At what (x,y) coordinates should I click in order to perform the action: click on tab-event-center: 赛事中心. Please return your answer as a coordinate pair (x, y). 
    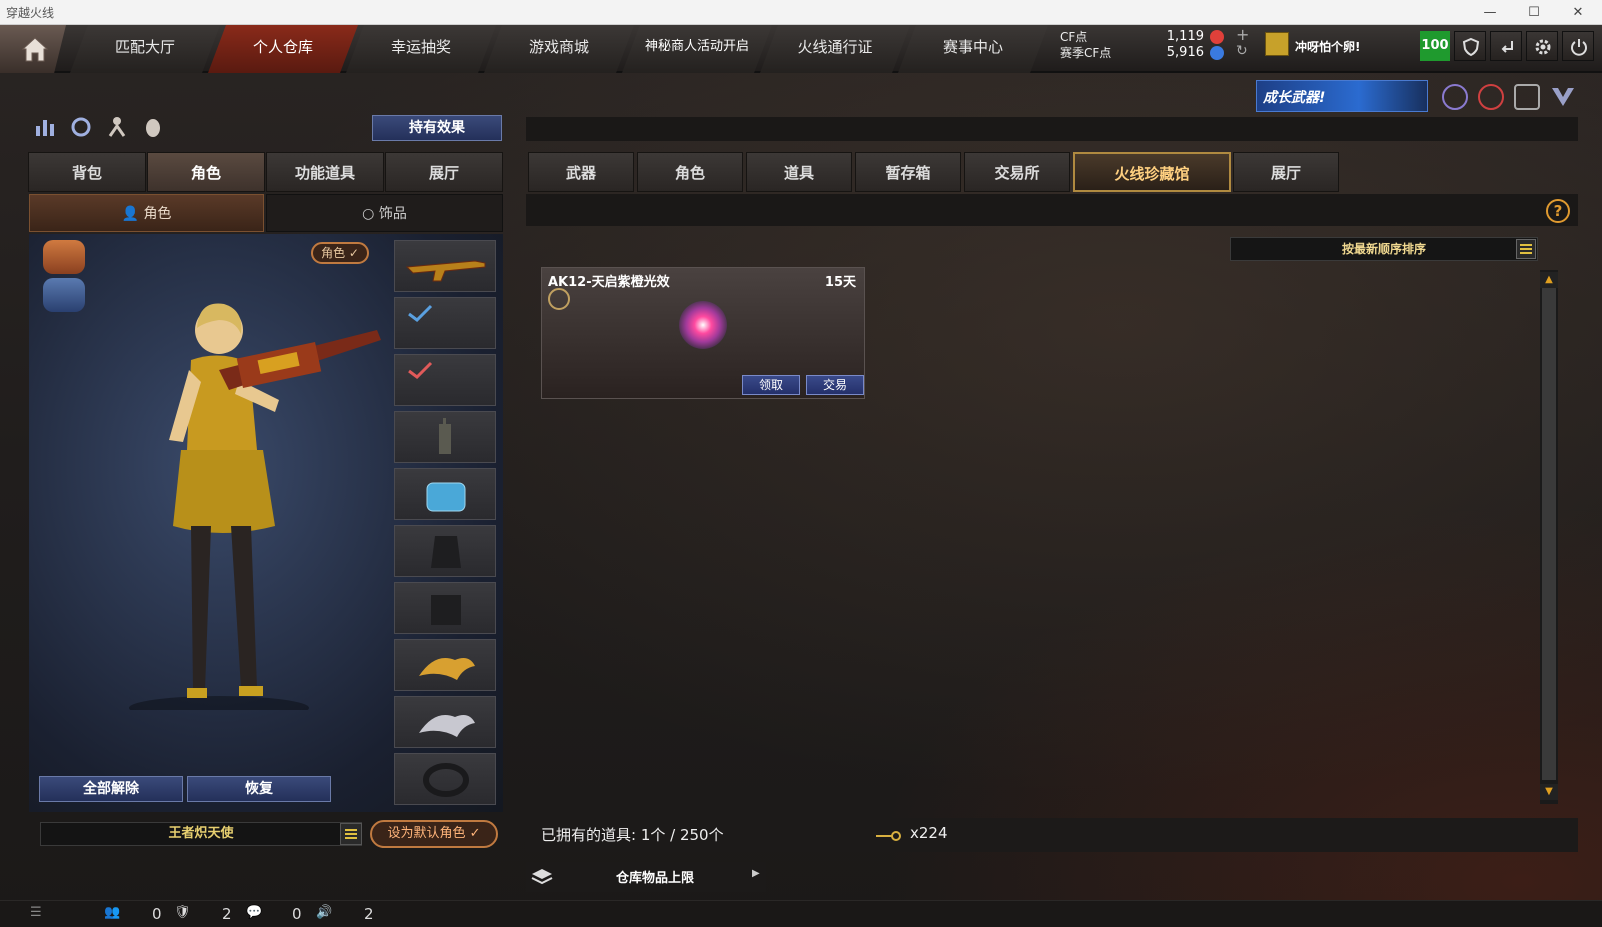
    Looking at the image, I should click on (973, 49).